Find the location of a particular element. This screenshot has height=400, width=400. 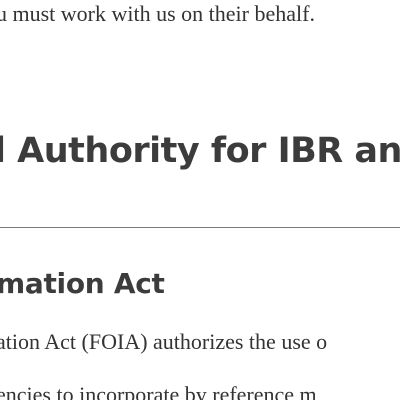

subsection-heading: mation Act is located at coordinates (82, 283).